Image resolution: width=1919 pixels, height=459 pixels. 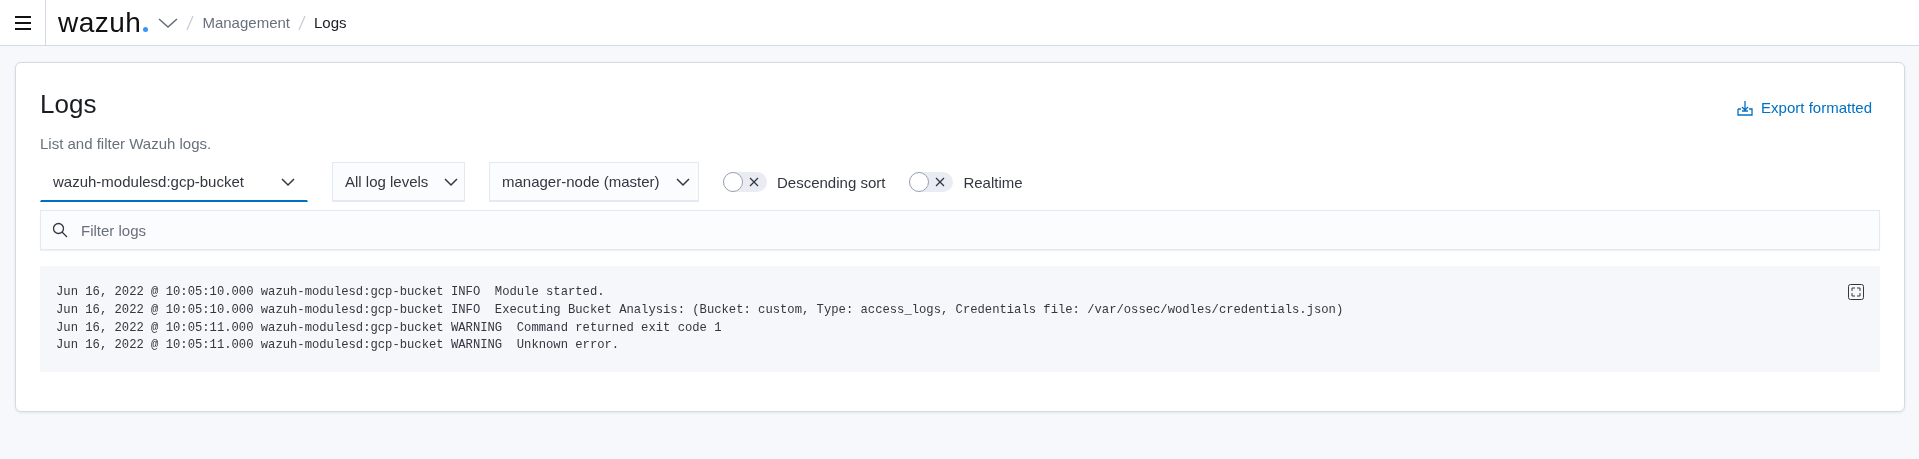 What do you see at coordinates (246, 22) in the screenshot?
I see `breadcrumb: Management` at bounding box center [246, 22].